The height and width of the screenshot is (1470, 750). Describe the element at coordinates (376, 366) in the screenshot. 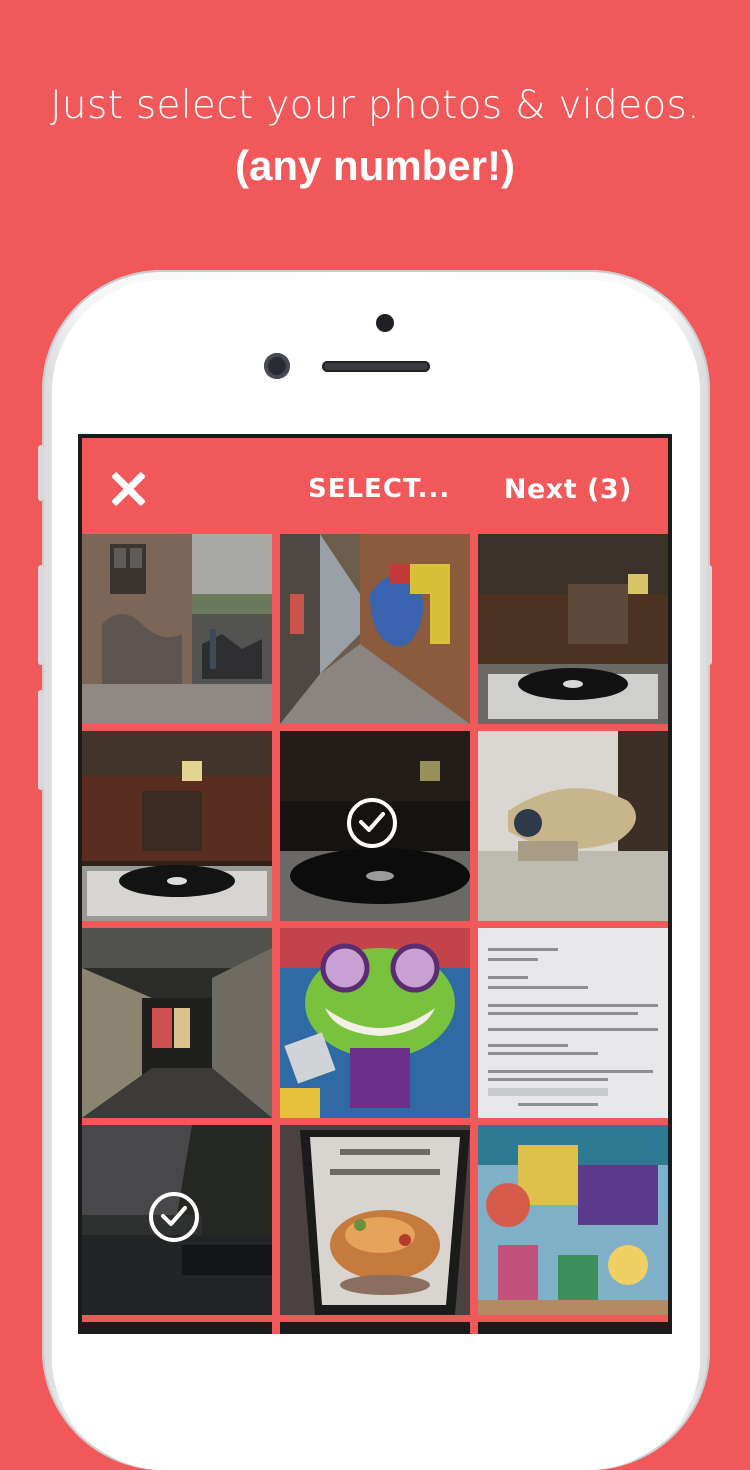

I see `earpiece-speaker` at that location.